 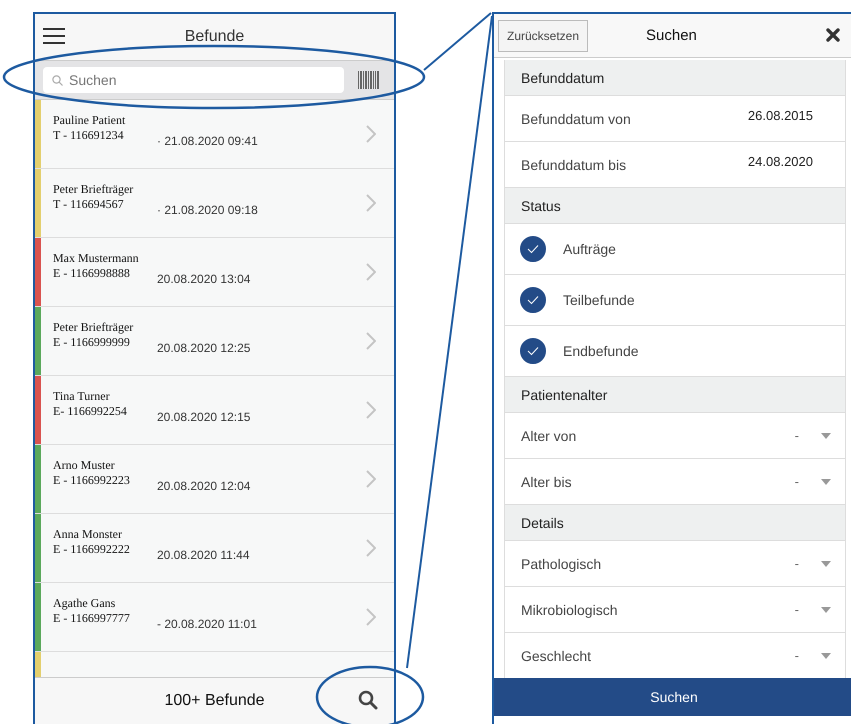 What do you see at coordinates (207, 210) in the screenshot?
I see `result-date: · 21.08.2020 09:18` at bounding box center [207, 210].